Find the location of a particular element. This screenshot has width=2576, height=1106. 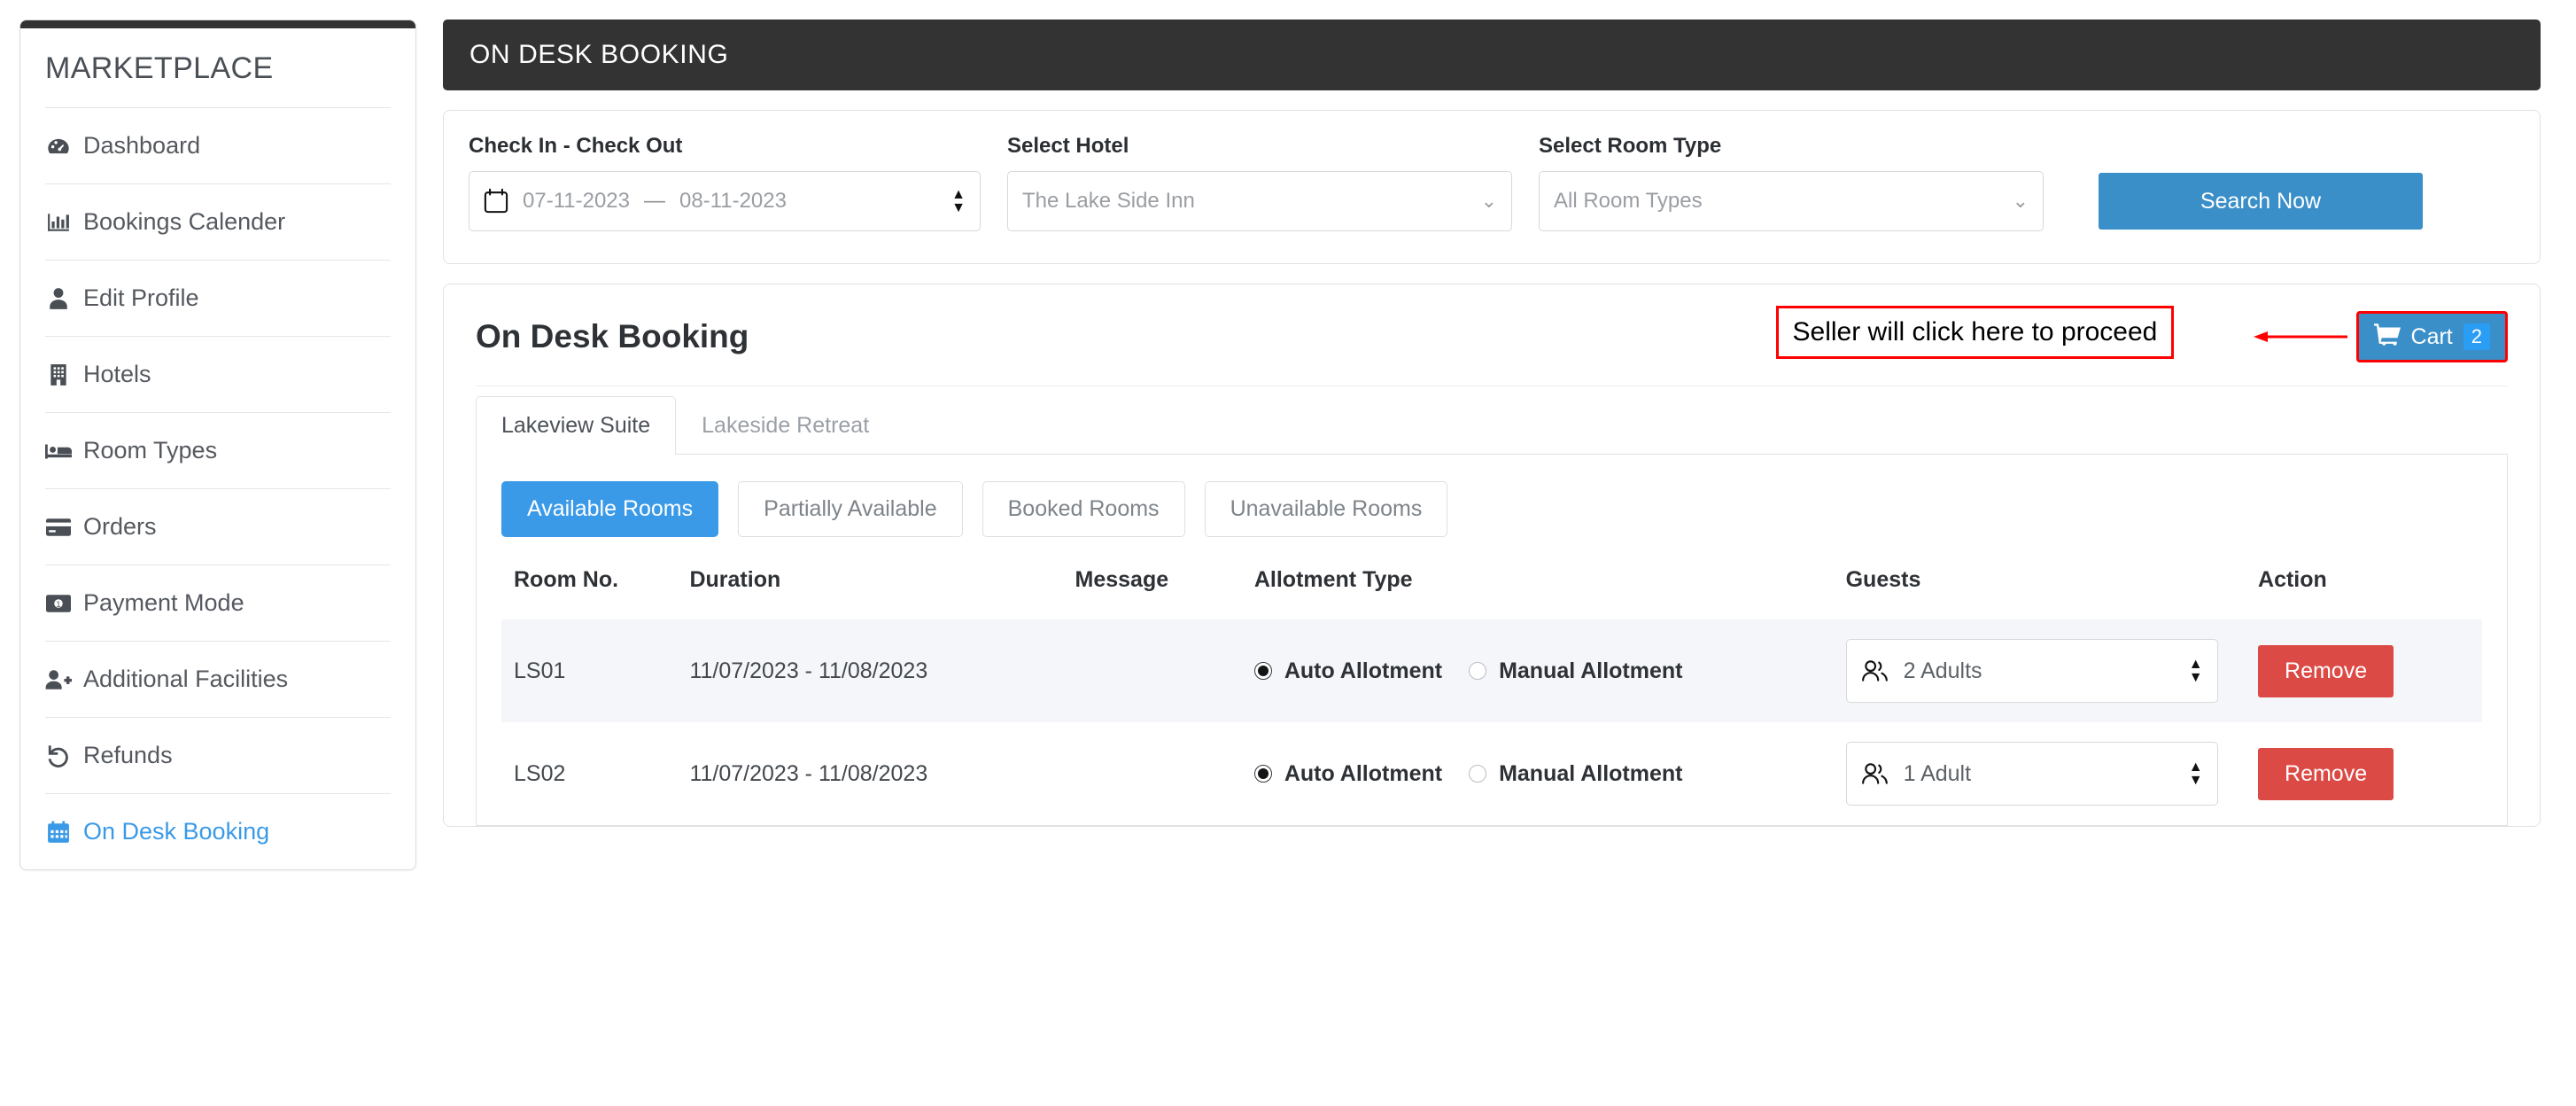

hotel-select: The Lake Side Inn ⌄ is located at coordinates (1259, 201).